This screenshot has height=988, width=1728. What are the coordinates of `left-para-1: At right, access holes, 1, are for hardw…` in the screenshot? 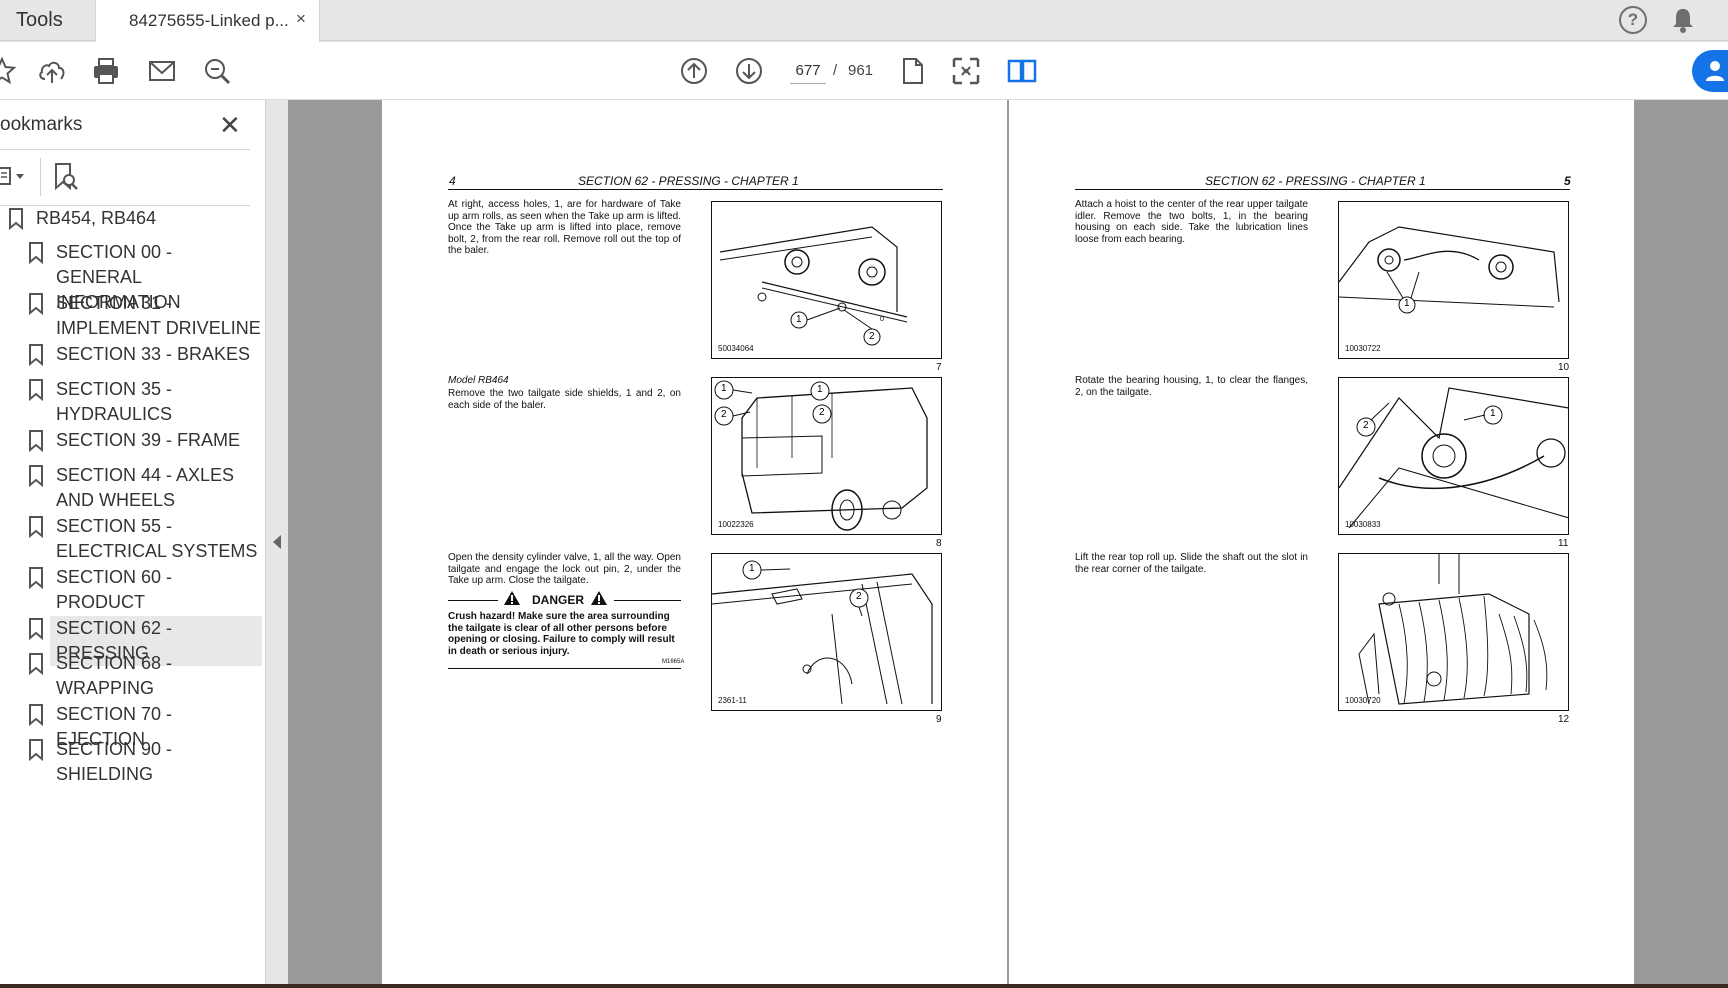 It's located at (564, 227).